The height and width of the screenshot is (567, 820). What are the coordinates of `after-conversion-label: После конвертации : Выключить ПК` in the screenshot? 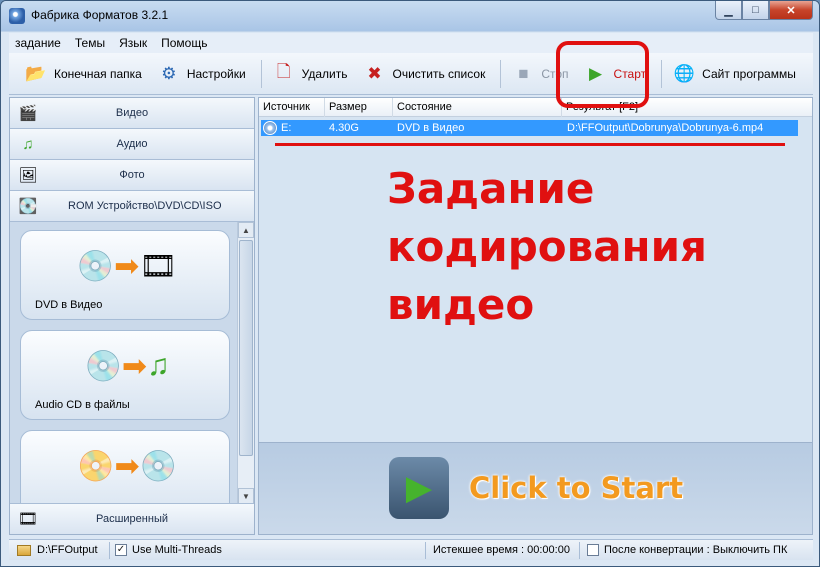 It's located at (696, 550).